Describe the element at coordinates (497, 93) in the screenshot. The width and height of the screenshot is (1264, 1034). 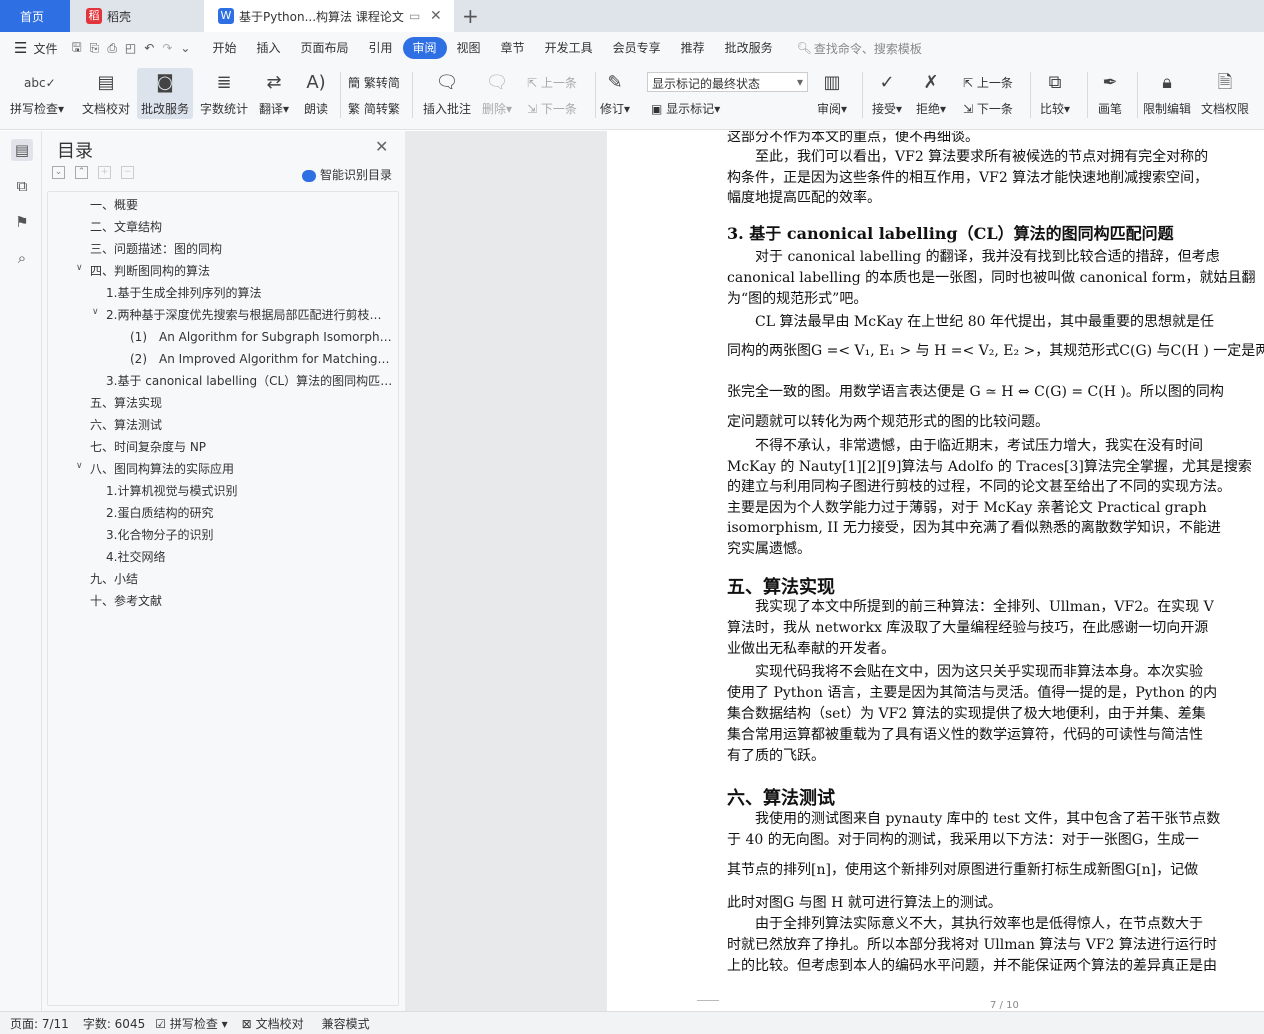
I see `delete-comment-button: 🗨︎ 删除▾` at that location.